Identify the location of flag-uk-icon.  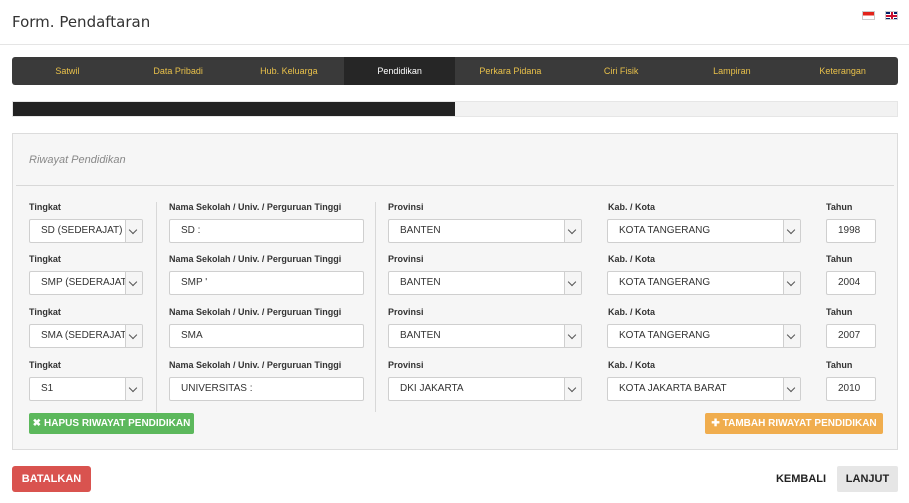
(891, 15).